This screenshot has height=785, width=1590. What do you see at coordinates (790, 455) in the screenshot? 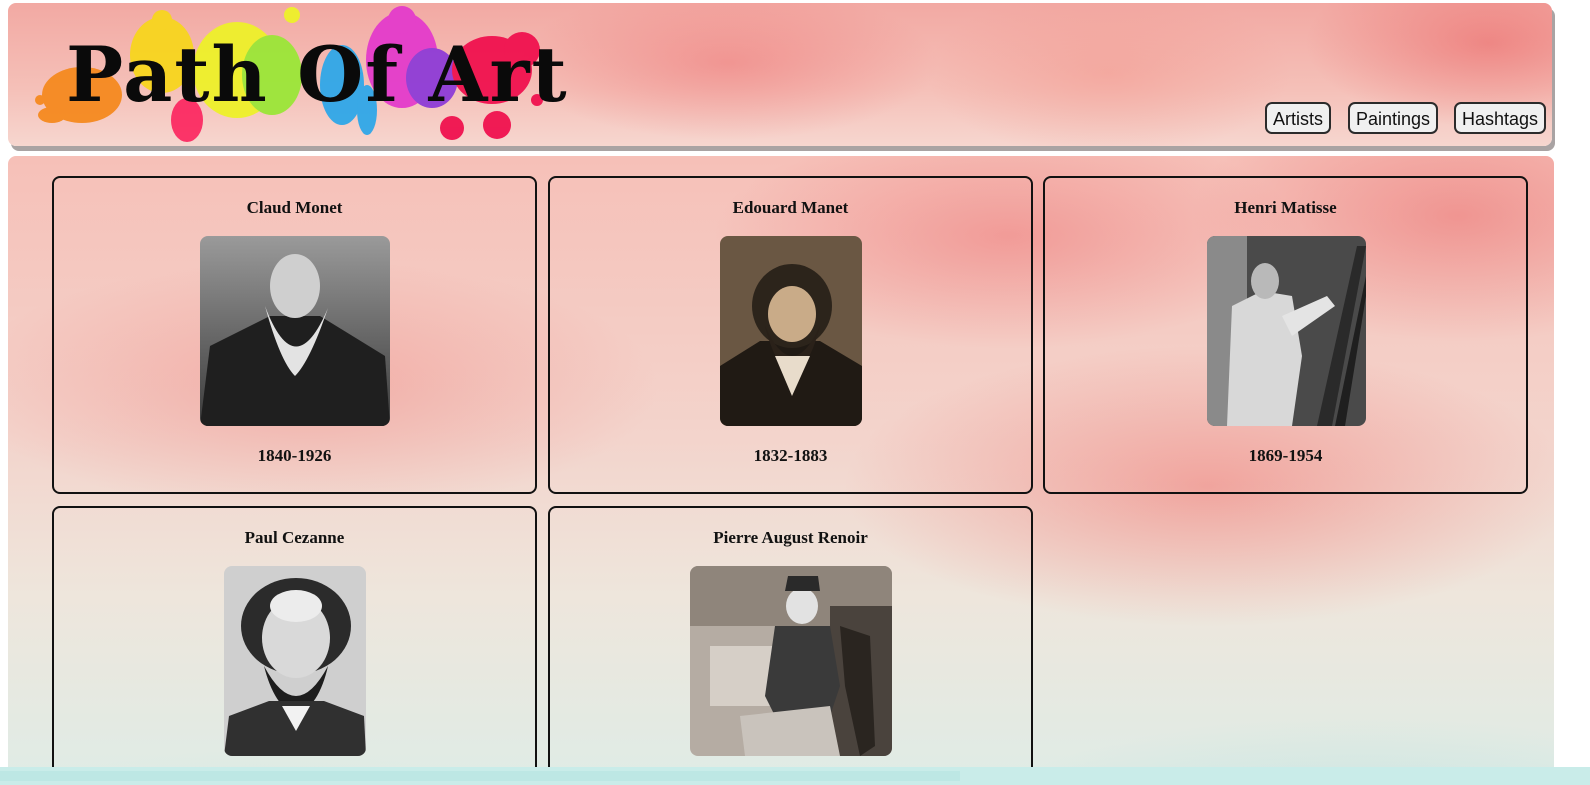
I see `artist-years: 1832-1883` at bounding box center [790, 455].